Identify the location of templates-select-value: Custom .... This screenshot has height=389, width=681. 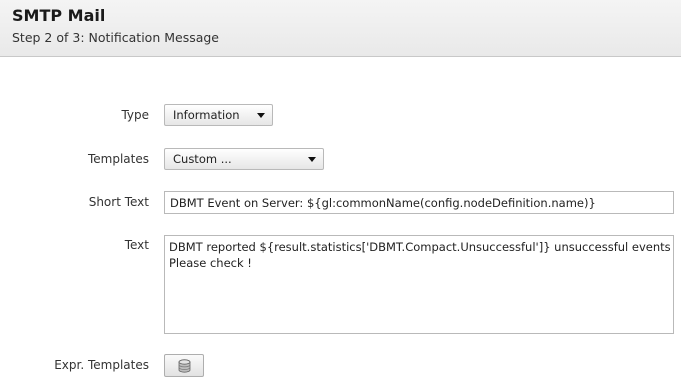
(202, 159).